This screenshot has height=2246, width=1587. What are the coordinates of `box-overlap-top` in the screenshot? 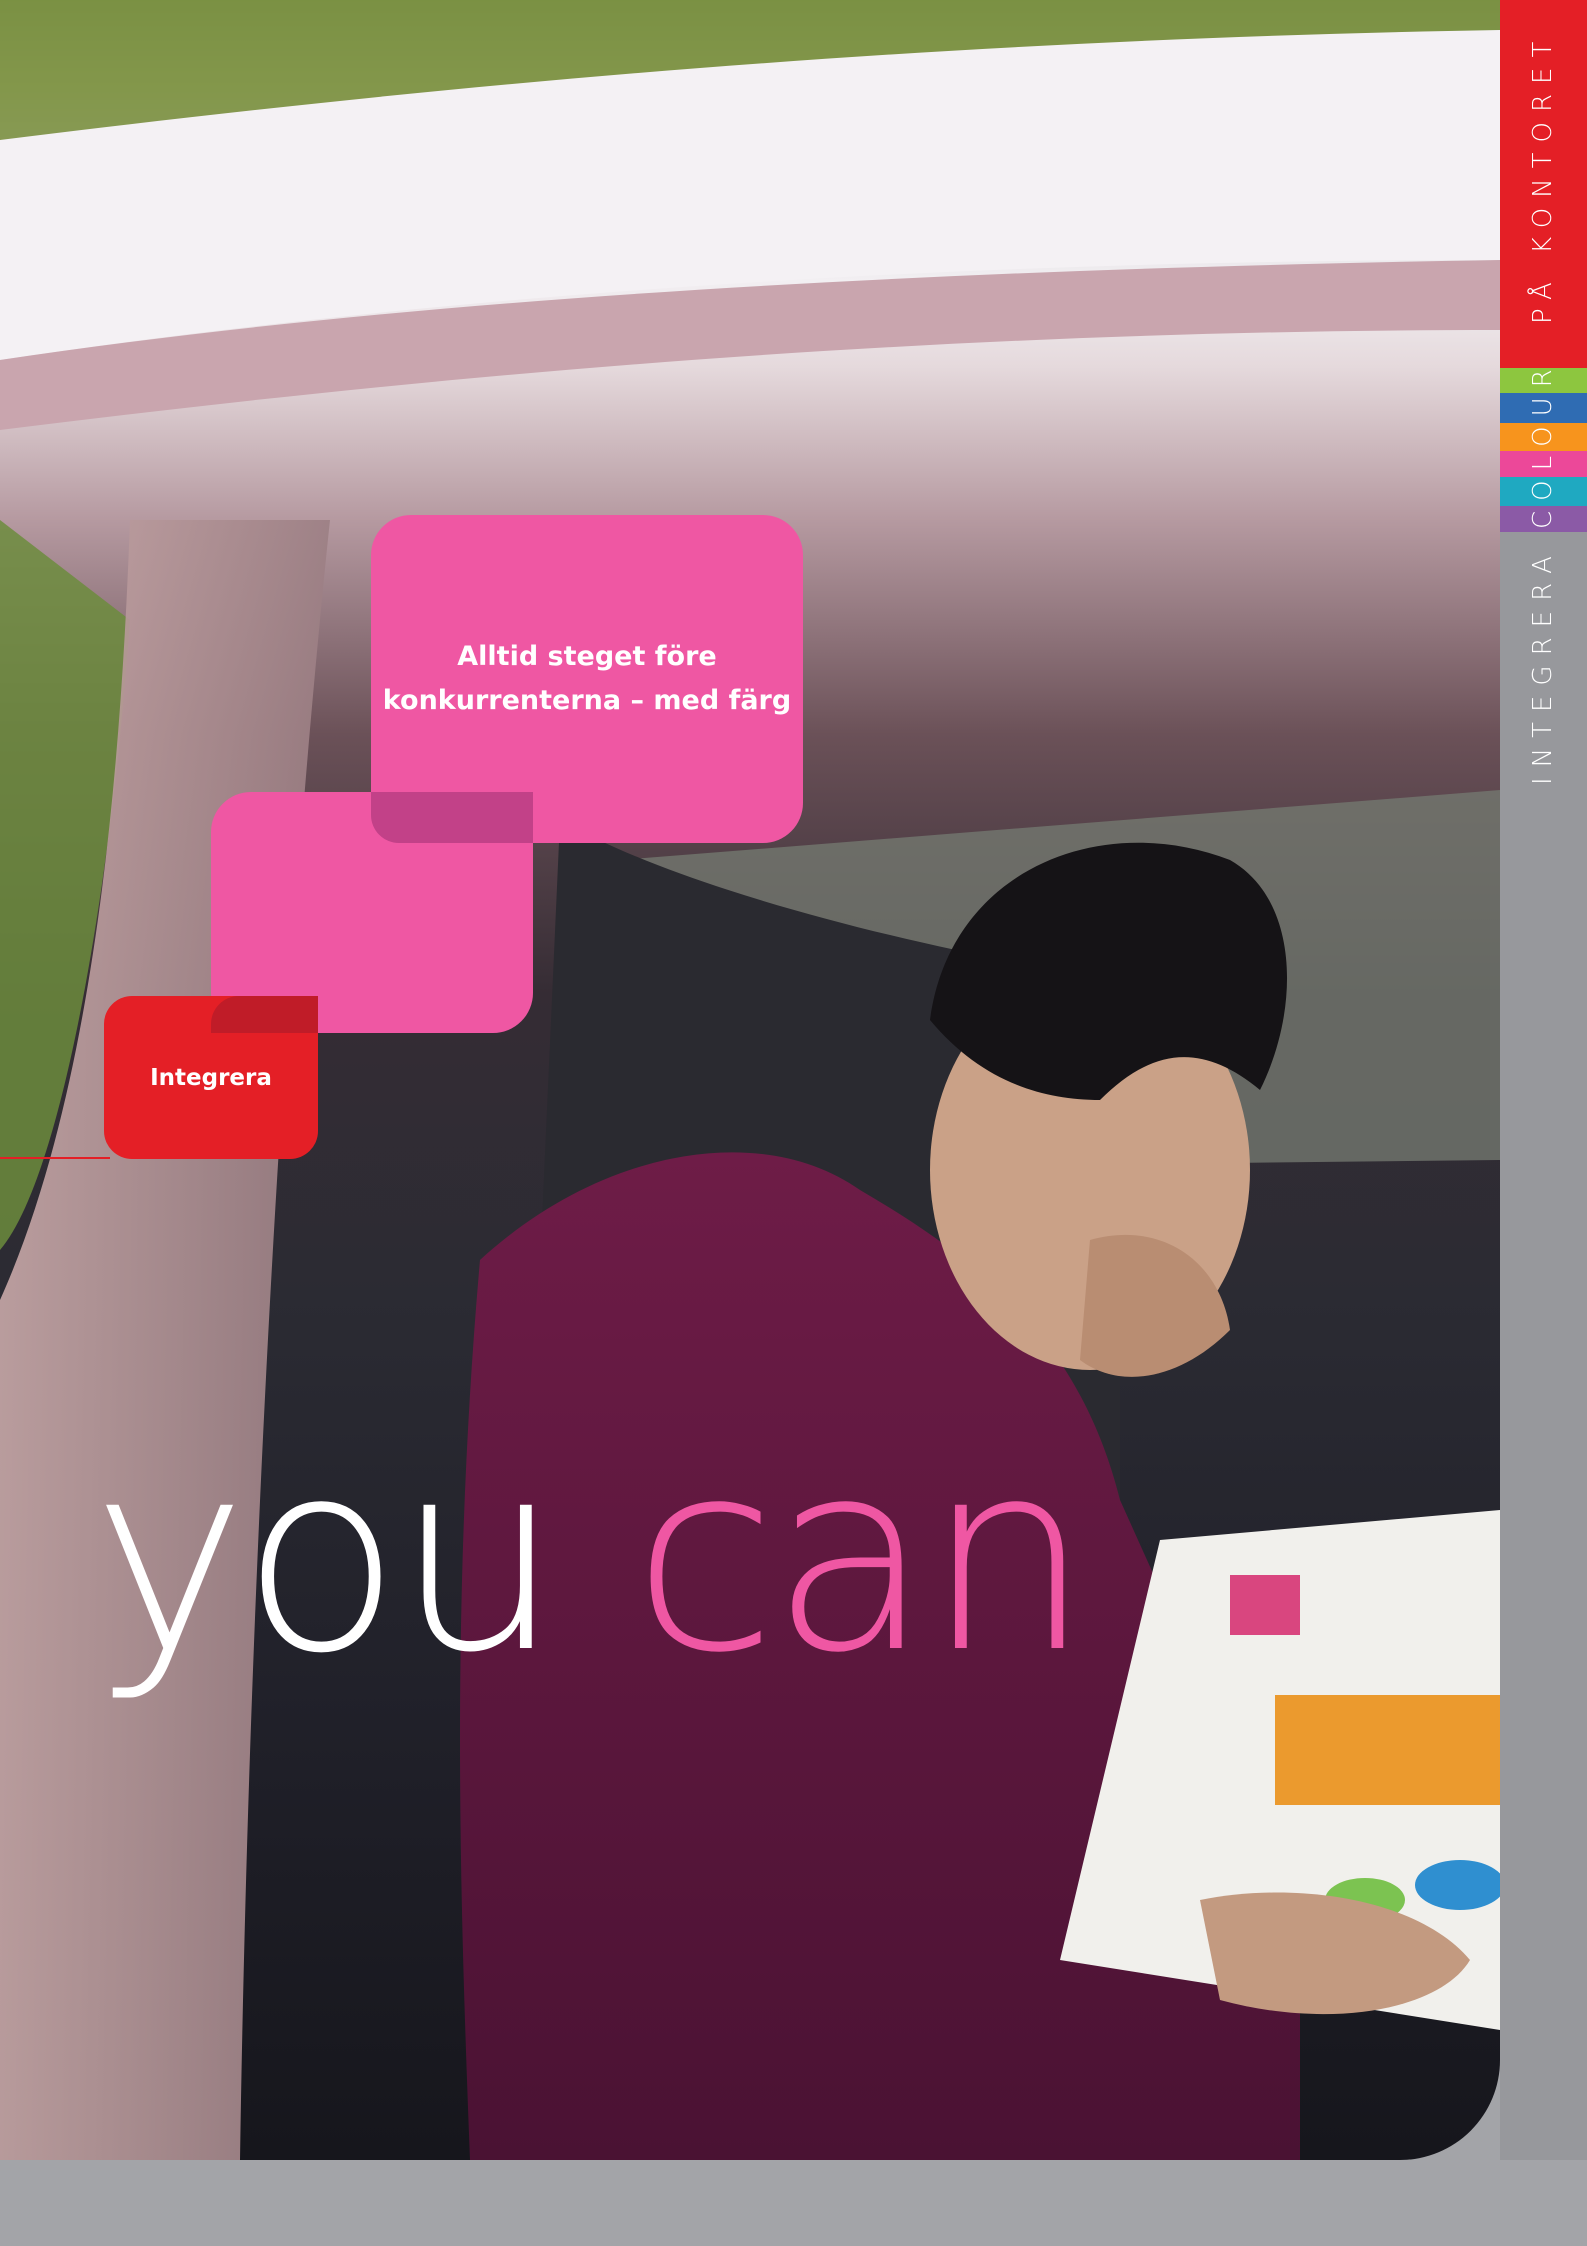 It's located at (452, 817).